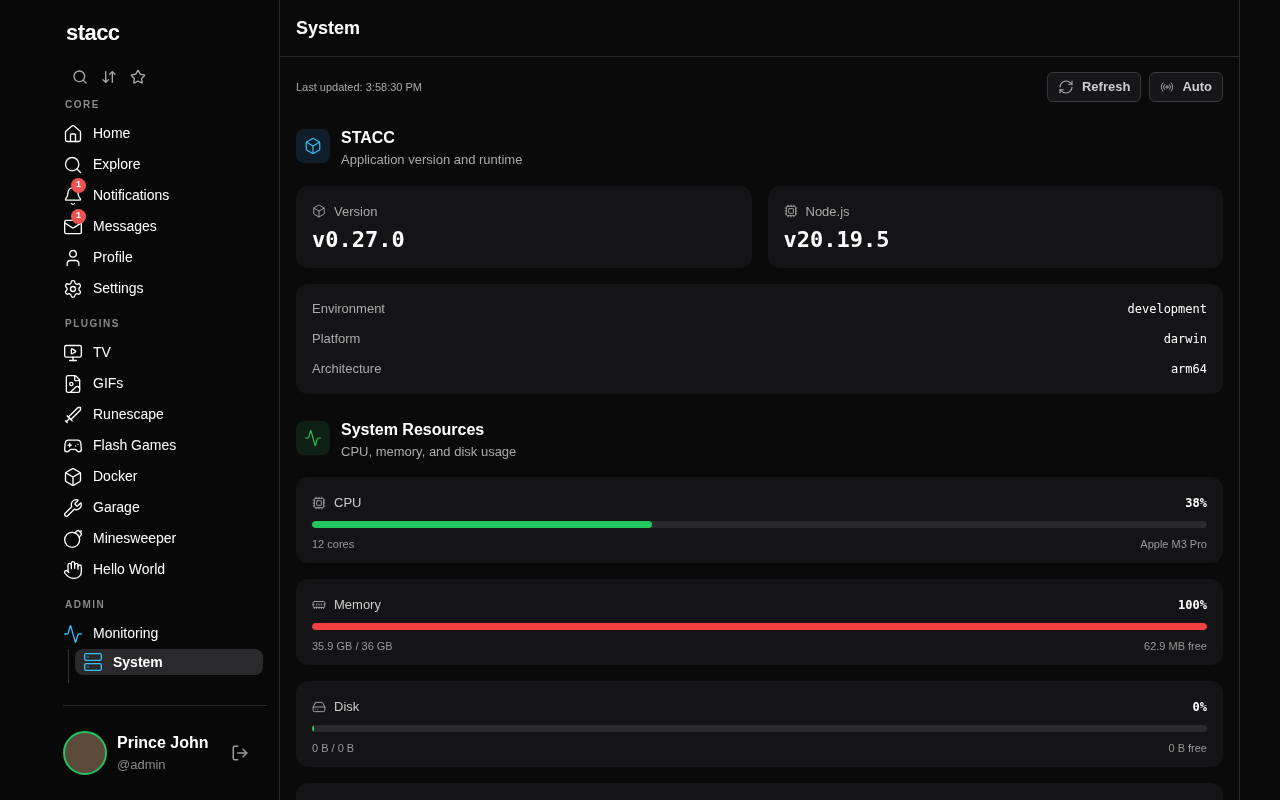  Describe the element at coordinates (1175, 646) in the screenshot. I see `resource-detail: 62.9 MB free` at that location.